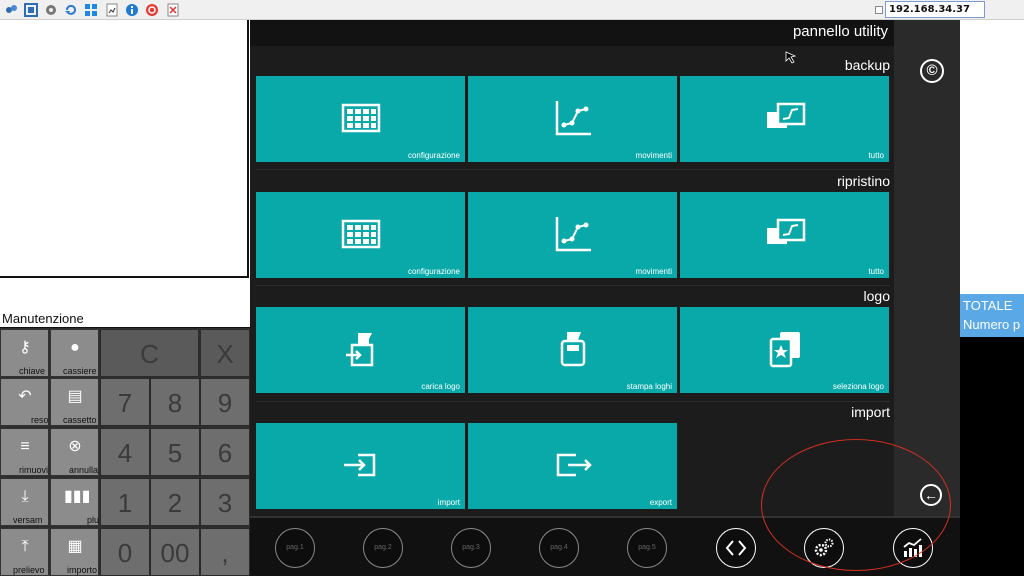 The height and width of the screenshot is (576, 1024). What do you see at coordinates (175, 552) in the screenshot?
I see `key-00: 00` at bounding box center [175, 552].